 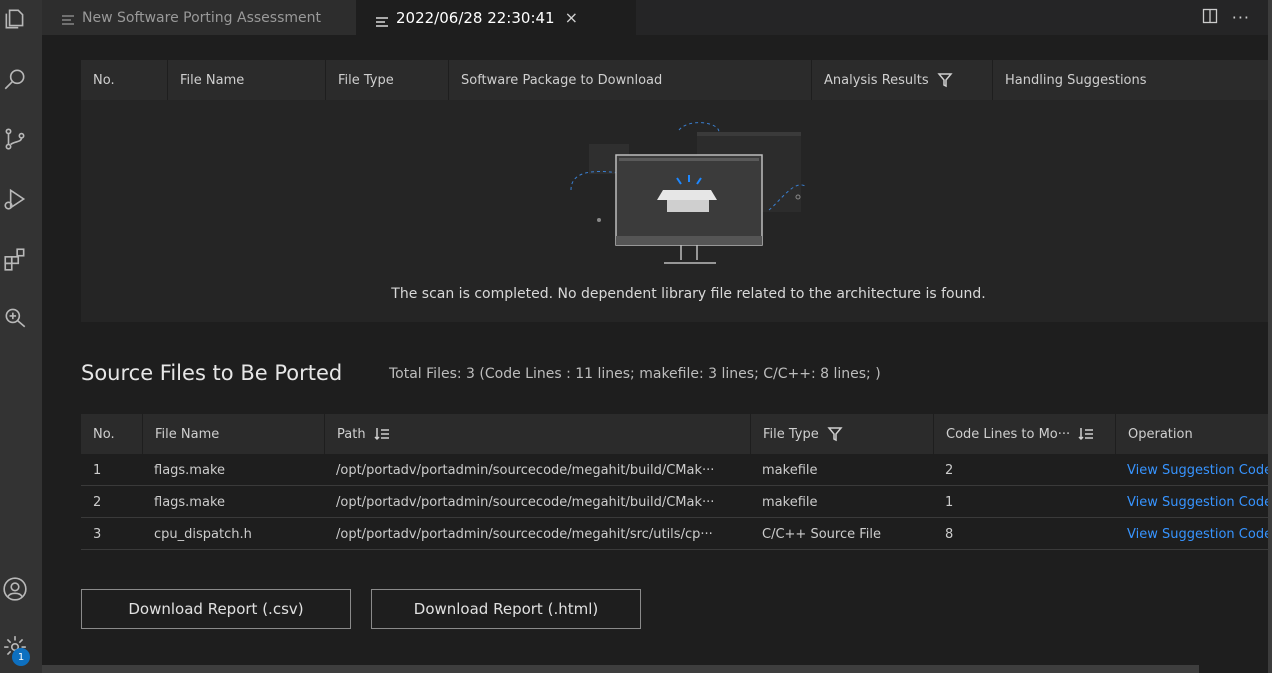 I want to click on source-control-icon, so click(x=15, y=139).